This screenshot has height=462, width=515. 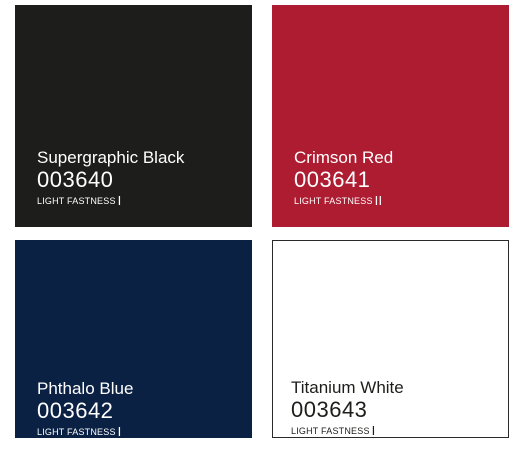 I want to click on swatch-name: Phthalo Blue, so click(x=85, y=388).